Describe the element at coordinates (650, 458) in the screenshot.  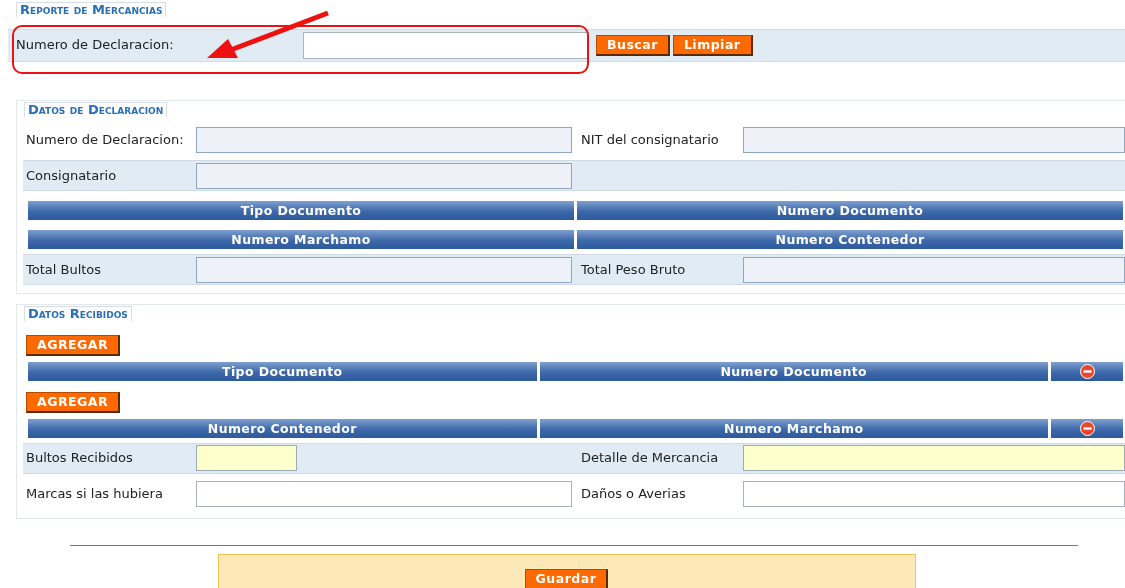
I see `field-label: Detalle de Mercancia` at that location.